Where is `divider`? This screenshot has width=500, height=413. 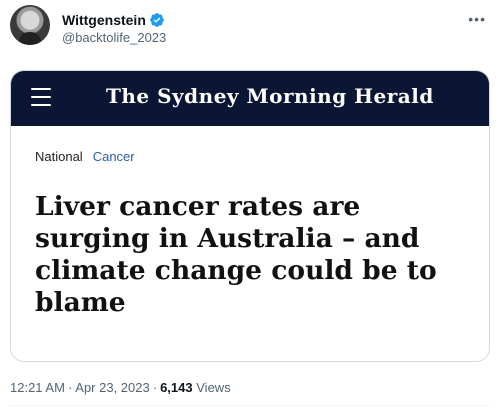 divider is located at coordinates (250, 405).